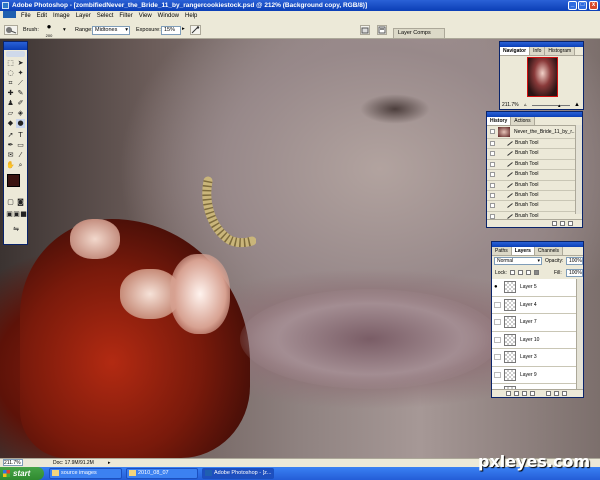  I want to click on start-button: start, so click(22, 473).